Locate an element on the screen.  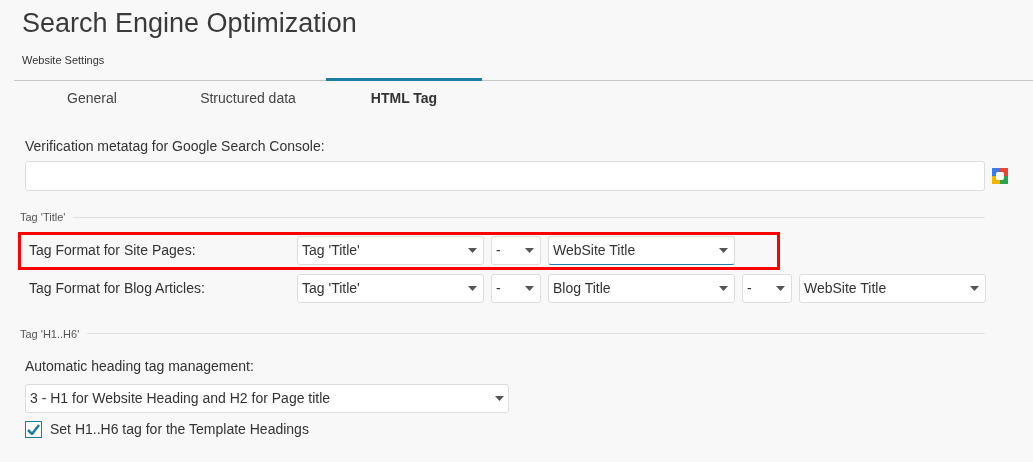
tab: Structured data is located at coordinates (248, 98).